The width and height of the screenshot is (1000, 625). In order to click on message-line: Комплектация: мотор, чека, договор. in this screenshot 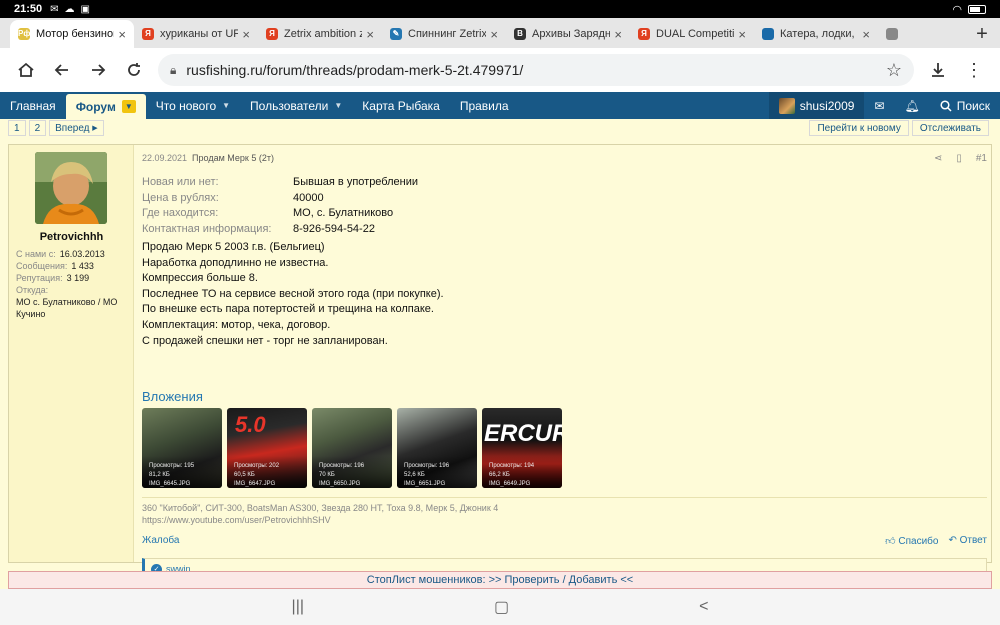, I will do `click(236, 324)`.